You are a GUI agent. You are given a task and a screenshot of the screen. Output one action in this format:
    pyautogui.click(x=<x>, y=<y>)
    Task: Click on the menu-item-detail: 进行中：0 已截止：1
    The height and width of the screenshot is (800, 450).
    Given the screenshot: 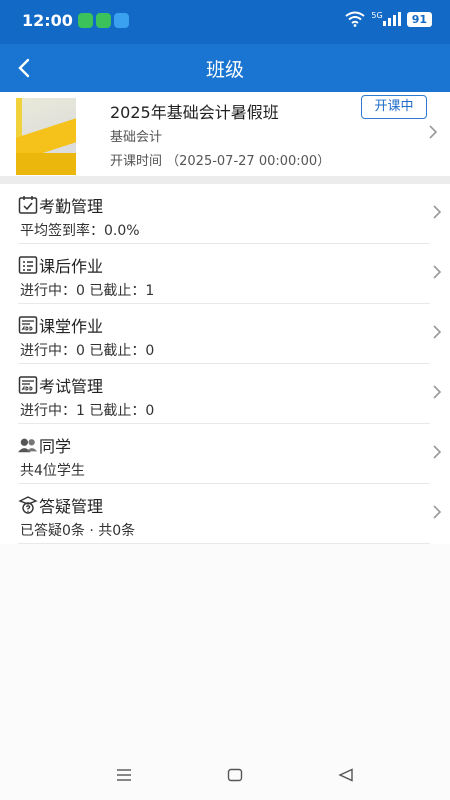 What is the action you would take?
    pyautogui.click(x=87, y=291)
    